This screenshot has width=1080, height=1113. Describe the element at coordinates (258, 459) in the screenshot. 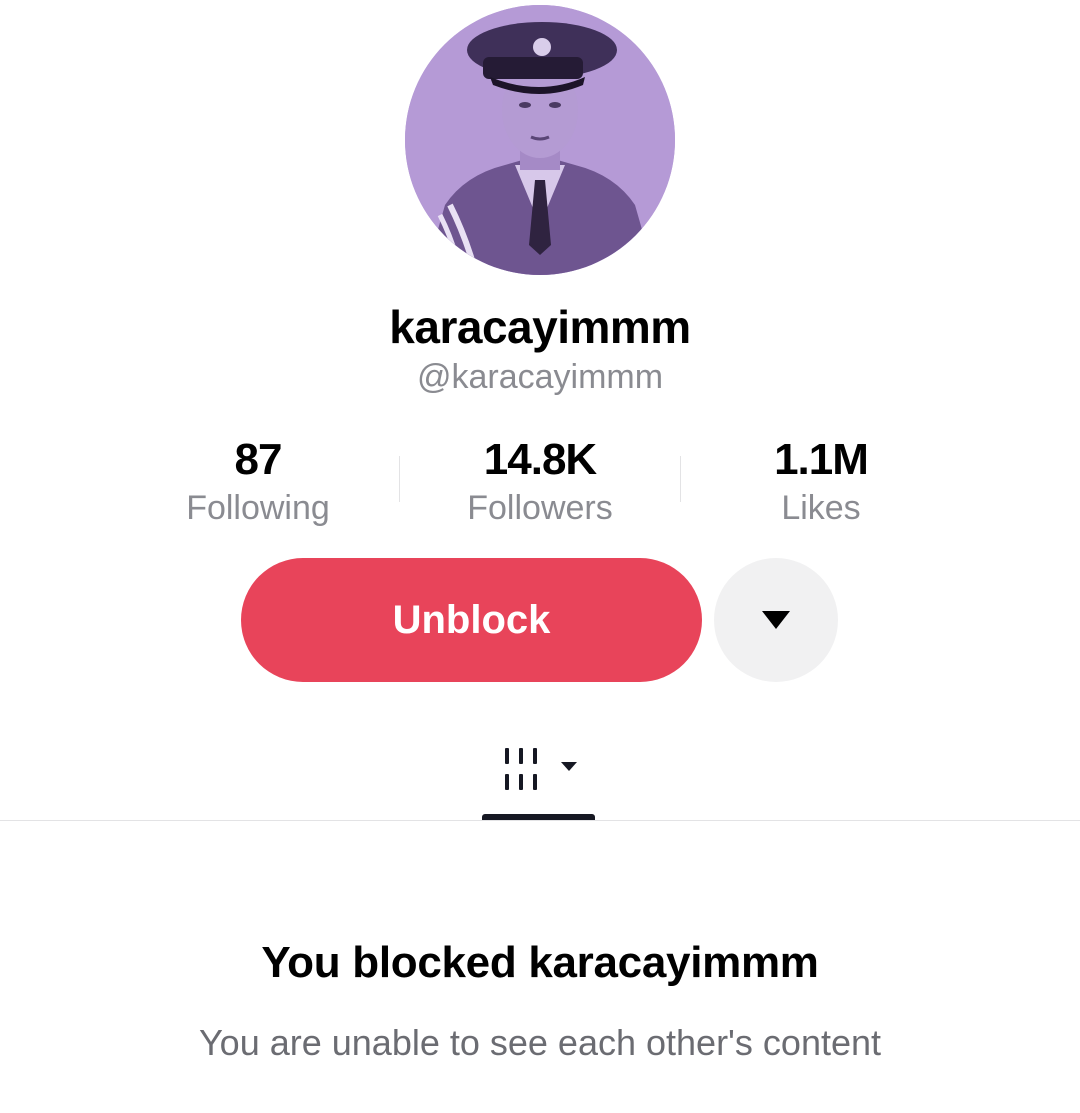

I see `following-count: 87` at that location.